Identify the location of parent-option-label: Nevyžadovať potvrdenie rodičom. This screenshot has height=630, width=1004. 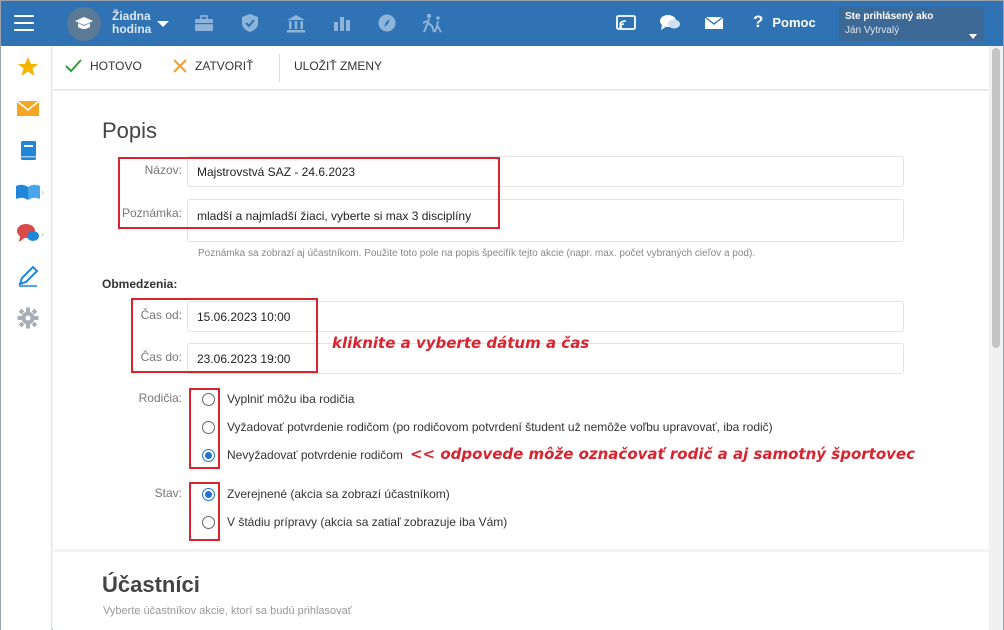
(315, 455).